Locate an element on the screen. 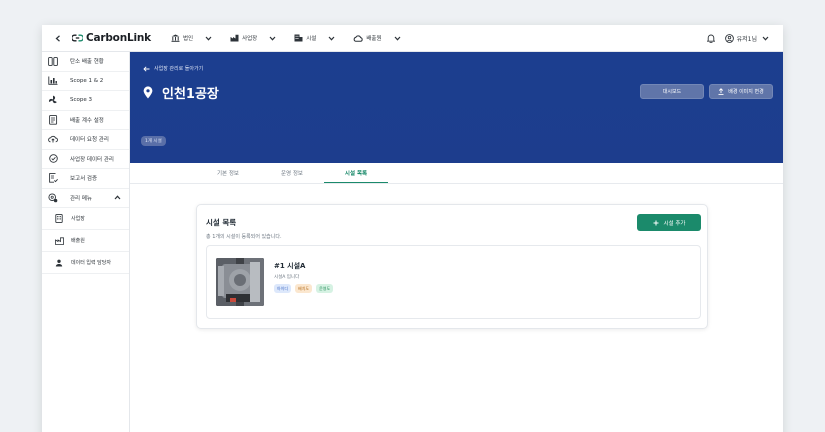 Image resolution: width=825 pixels, height=432 pixels. logo: CarbonLink is located at coordinates (111, 38).